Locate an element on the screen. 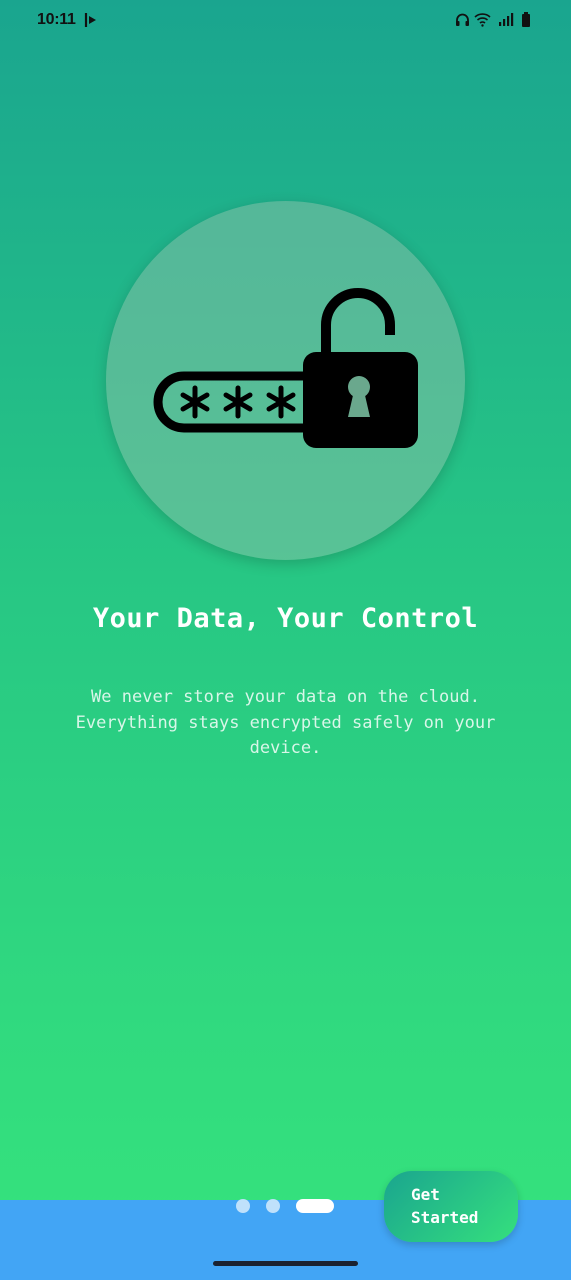 This screenshot has width=571, height=1280. page-dot-active is located at coordinates (315, 1206).